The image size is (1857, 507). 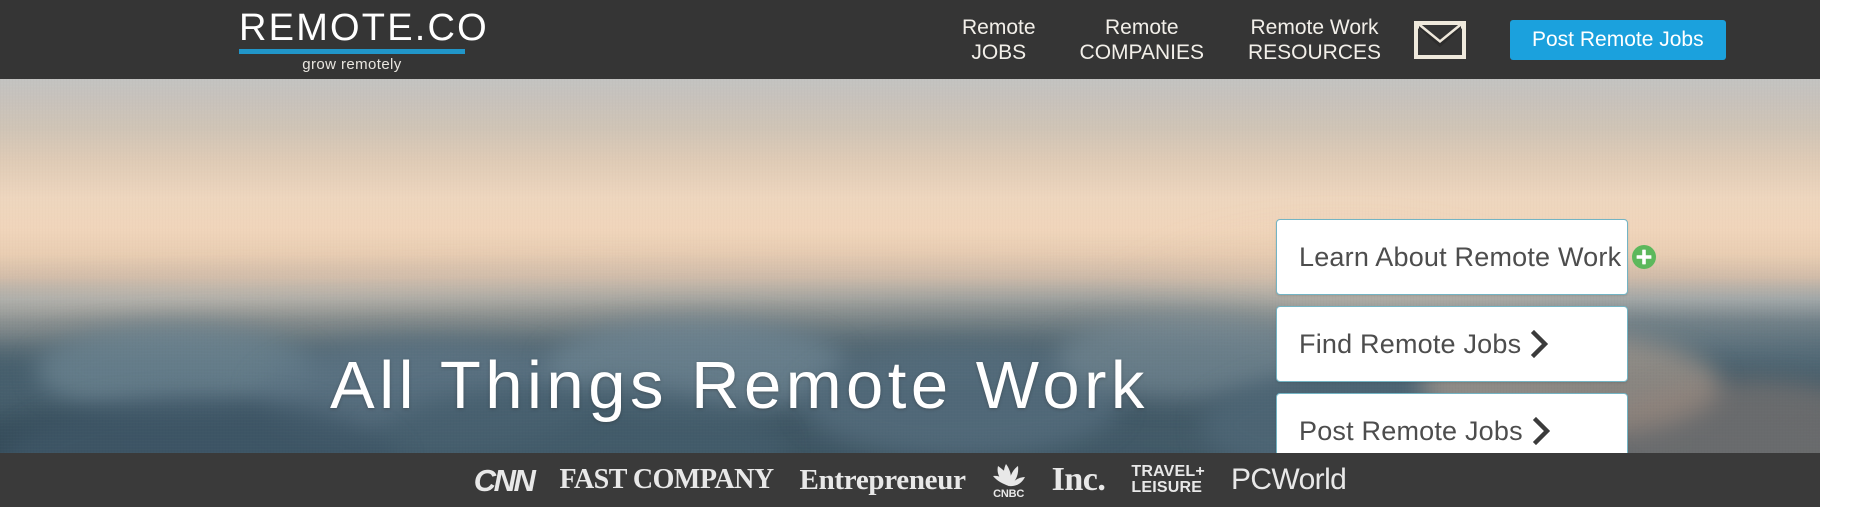 I want to click on press-logo-cnbc: CNBC, so click(x=1009, y=480).